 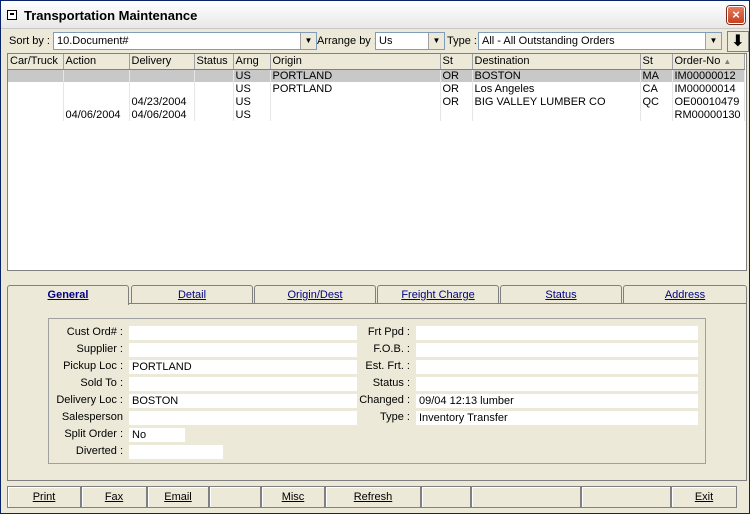 I want to click on table-row: US PORTLAND OR Los Angeles CA IM00000014, so click(x=376, y=88).